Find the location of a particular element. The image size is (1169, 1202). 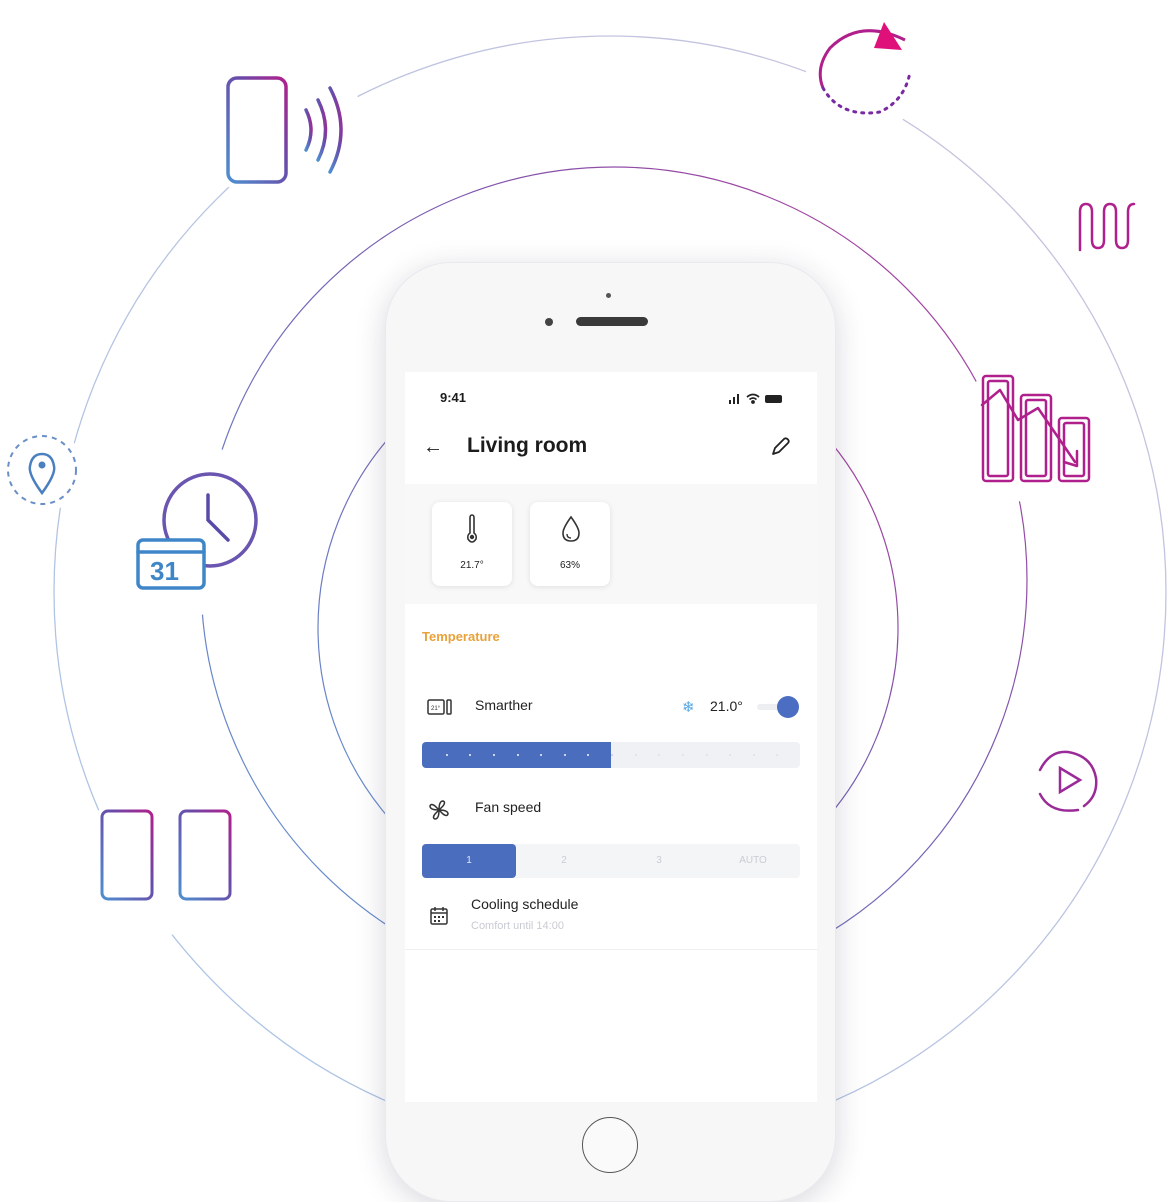

status-icons is located at coordinates (755, 398).